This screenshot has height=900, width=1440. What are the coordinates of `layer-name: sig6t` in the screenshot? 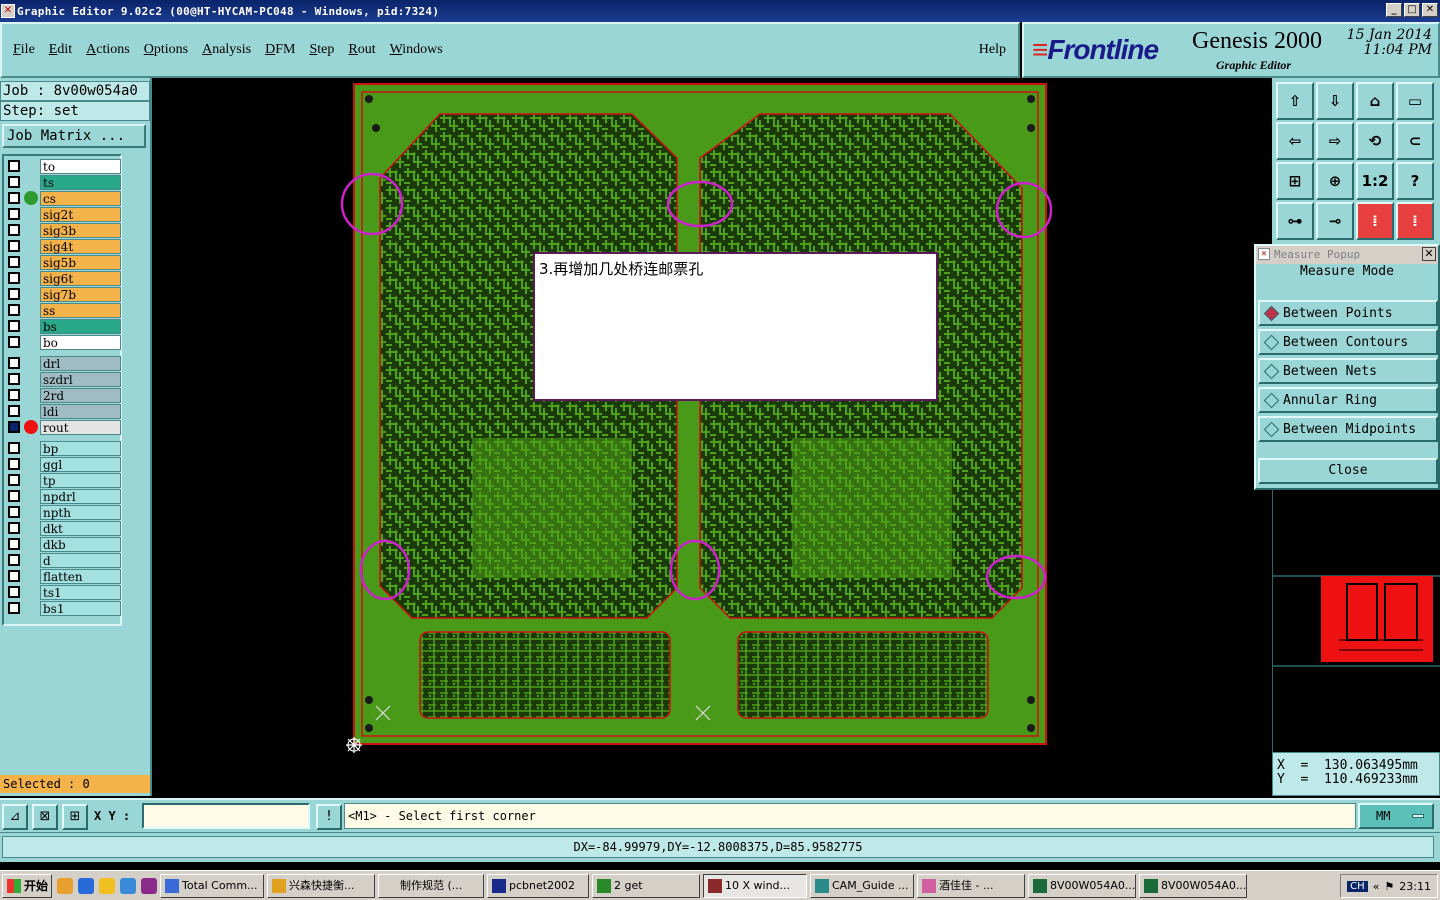 It's located at (80, 278).